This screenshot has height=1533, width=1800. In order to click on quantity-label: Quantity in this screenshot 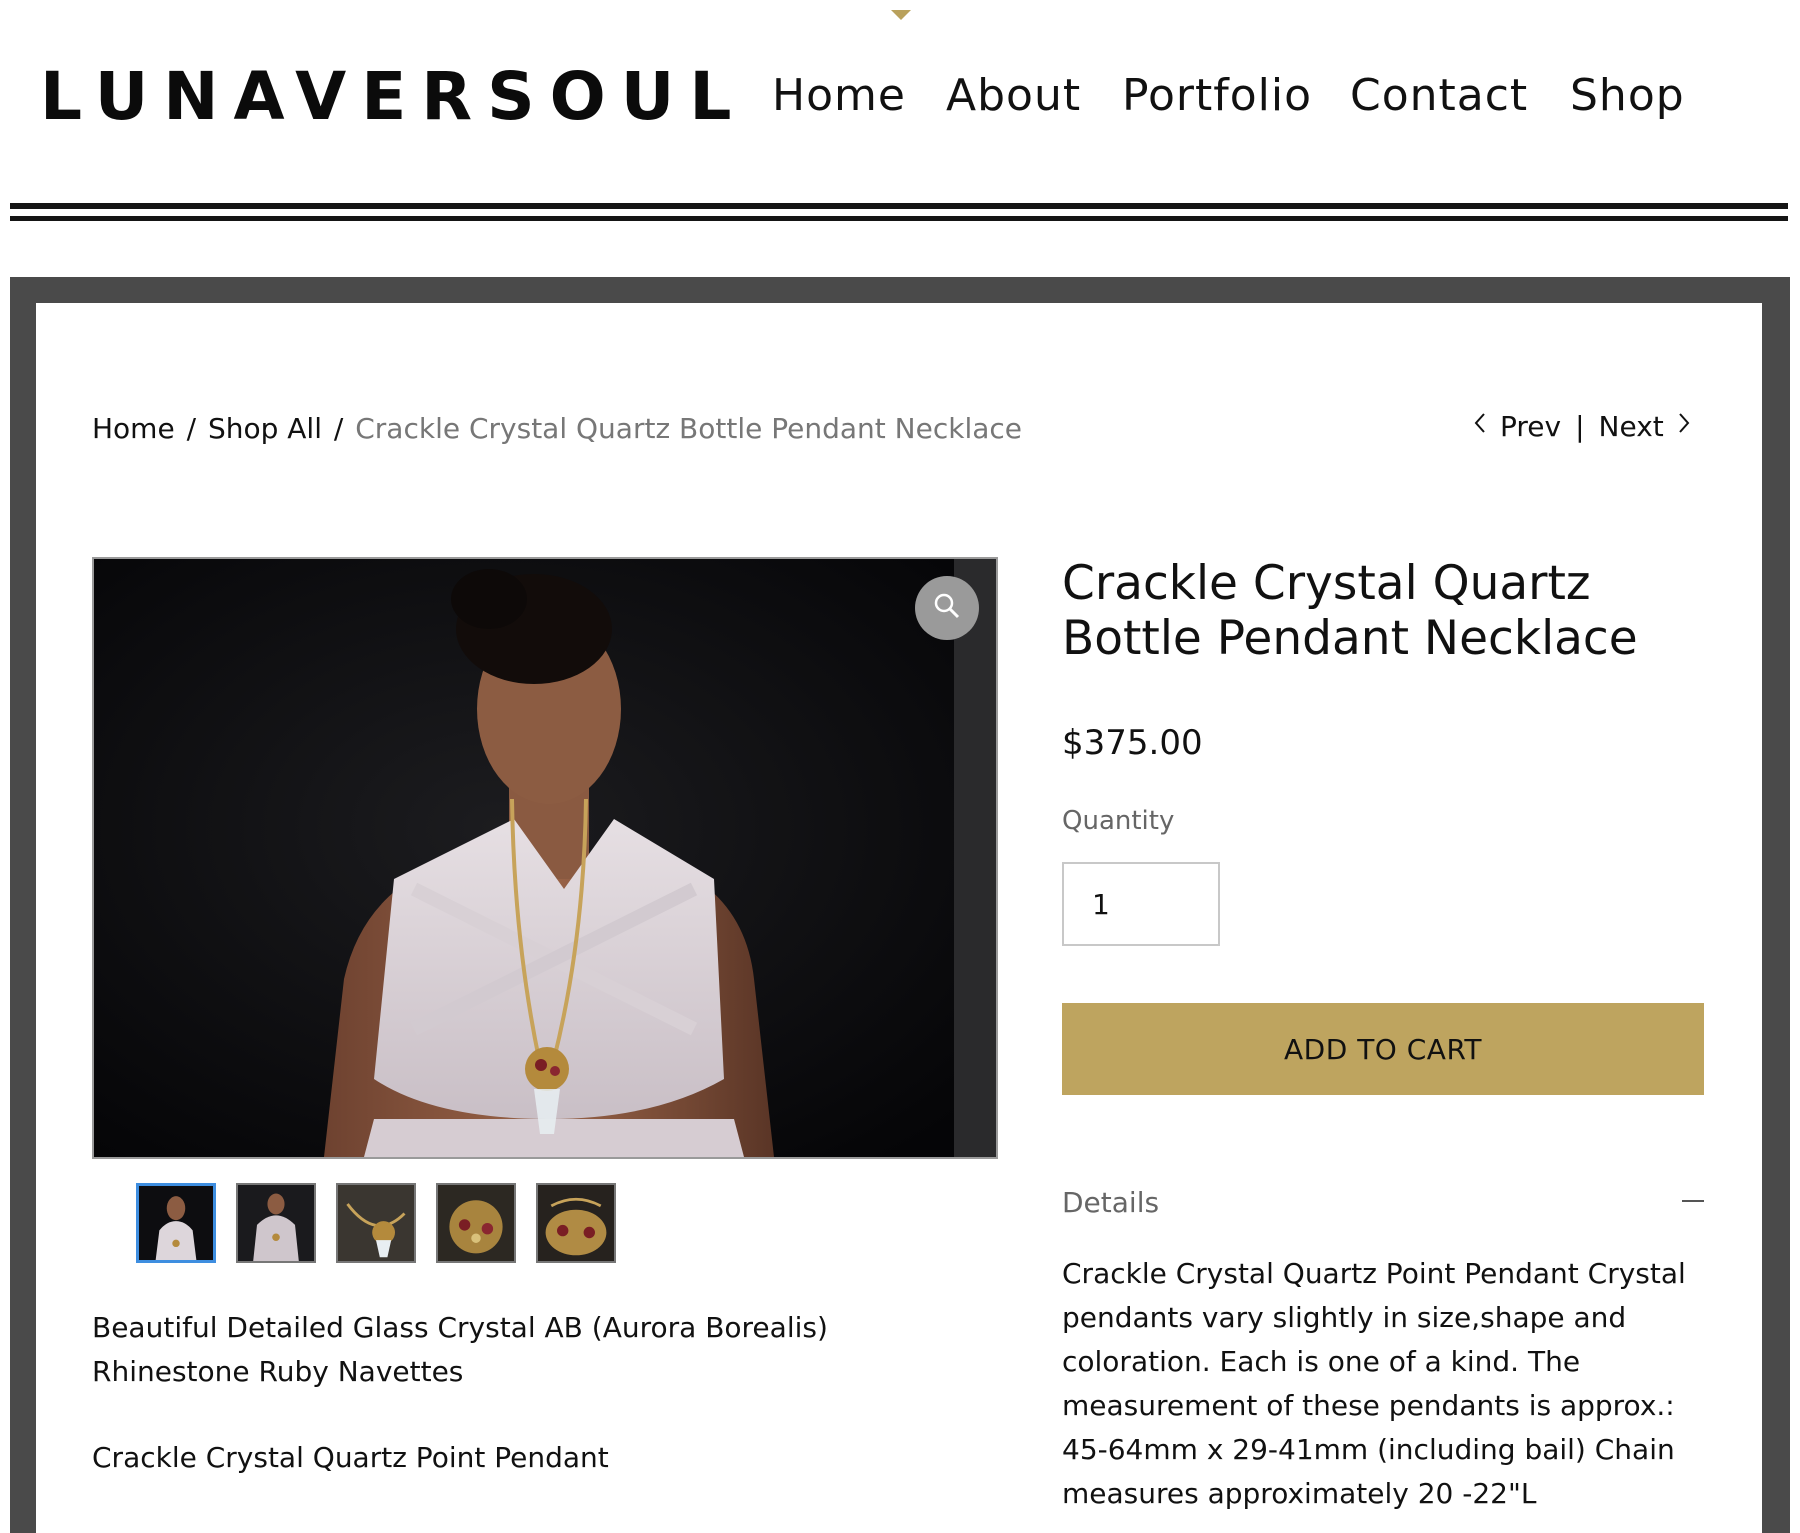, I will do `click(1118, 821)`.